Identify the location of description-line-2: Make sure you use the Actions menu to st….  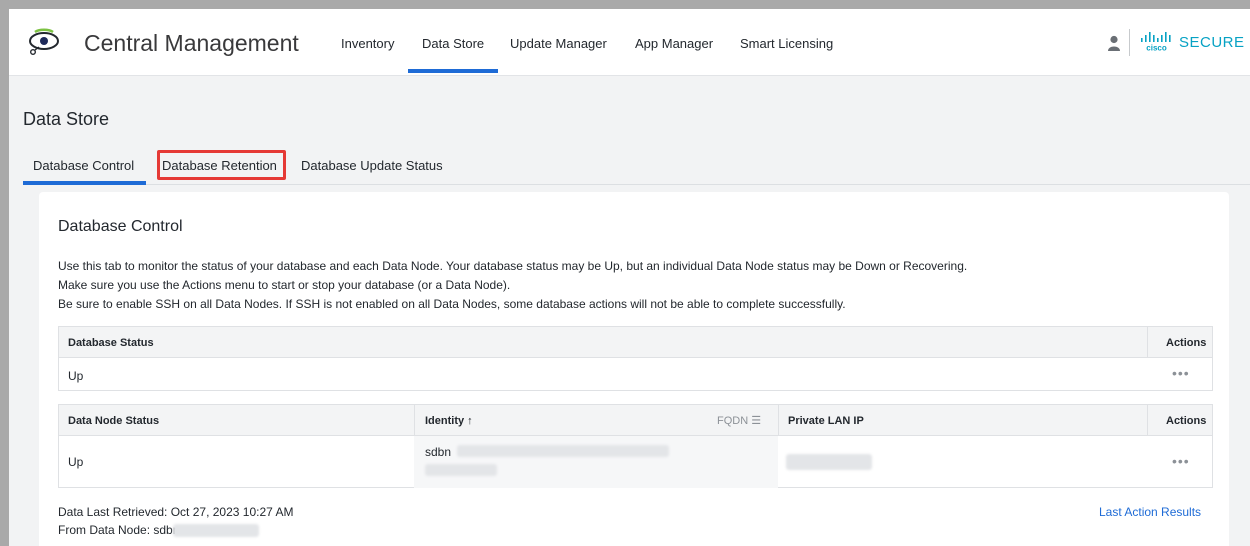
(284, 285).